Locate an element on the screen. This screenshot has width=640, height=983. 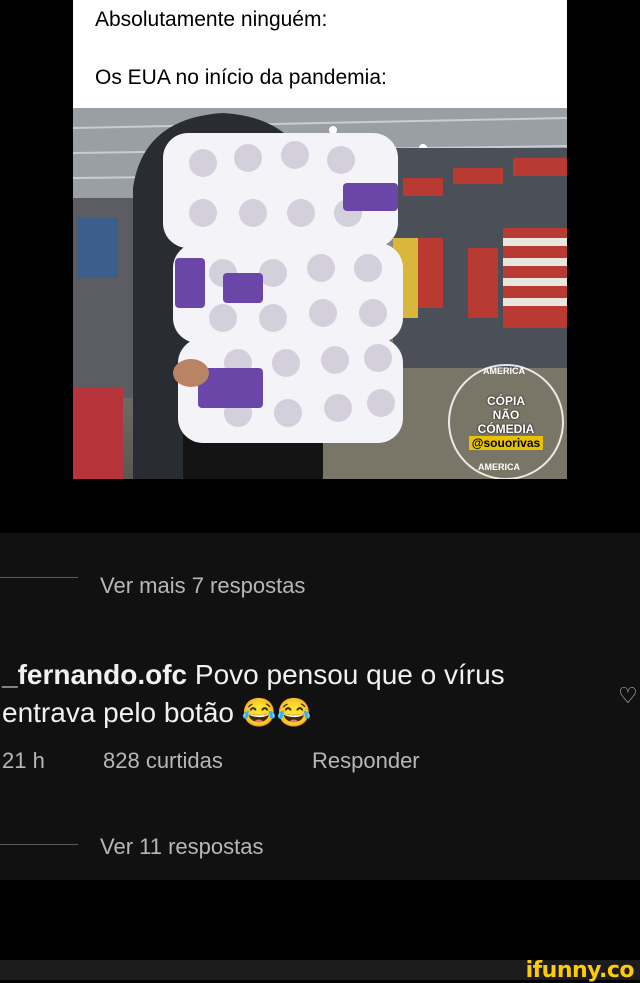
ifunny-logo: ifunny.co is located at coordinates (580, 970).